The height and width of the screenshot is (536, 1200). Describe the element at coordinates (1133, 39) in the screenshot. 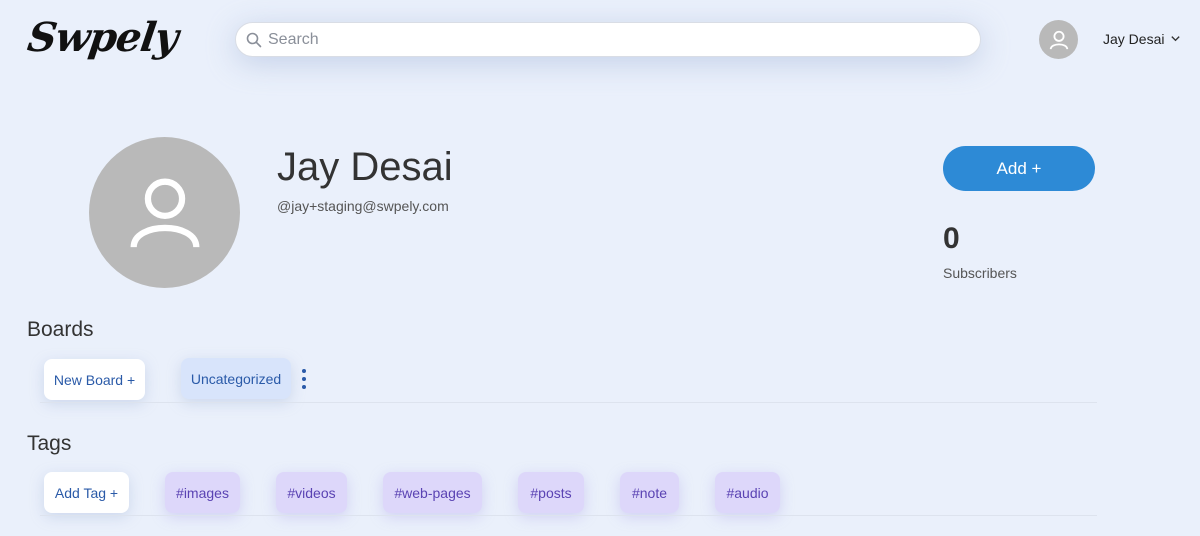

I see `user-menu-name: Jay Desai` at that location.